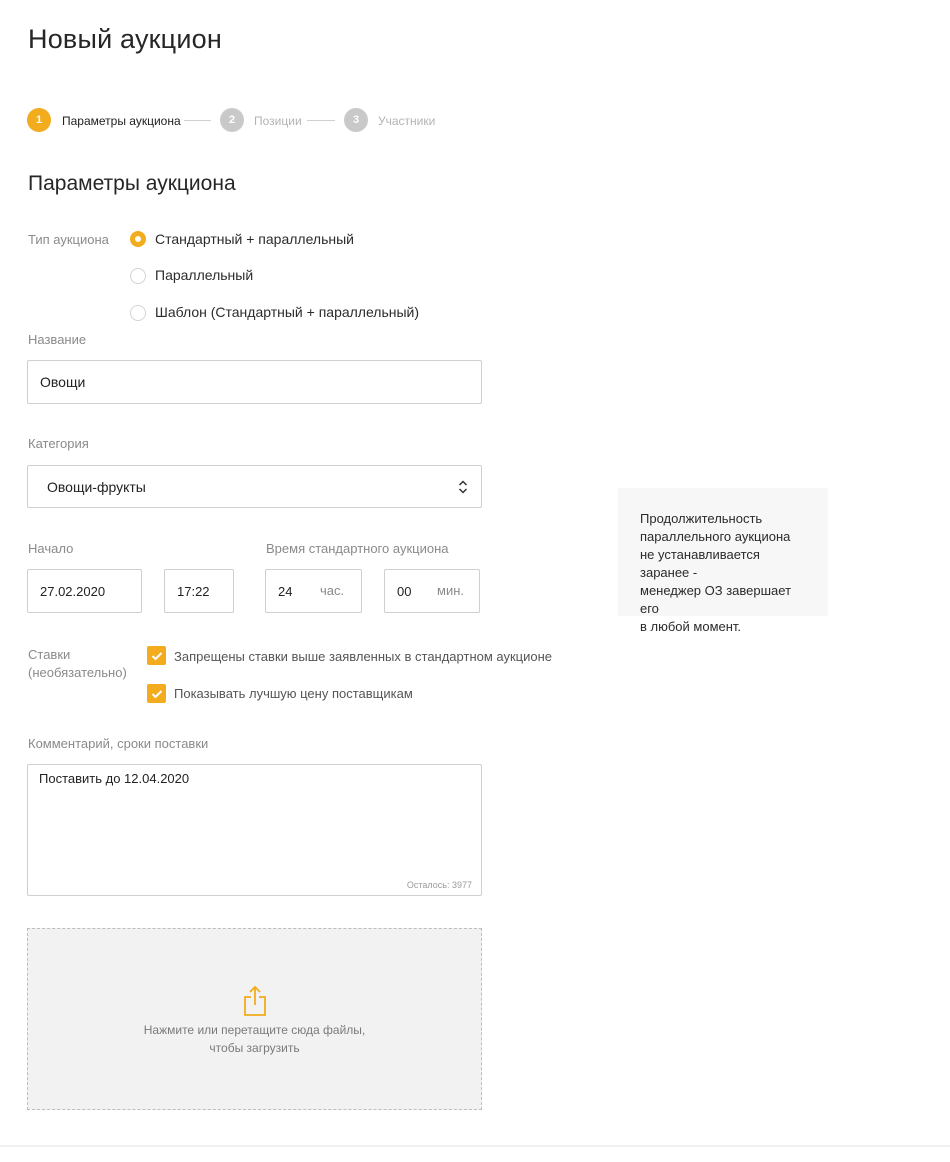 This screenshot has width=950, height=1162. What do you see at coordinates (254, 1019) in the screenshot?
I see `file-dropzone` at bounding box center [254, 1019].